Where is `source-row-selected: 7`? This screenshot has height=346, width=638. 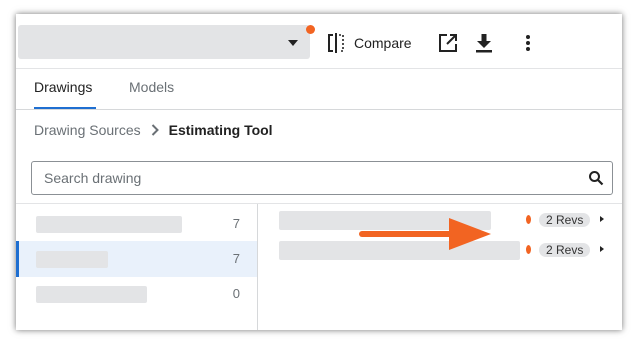 source-row-selected: 7 is located at coordinates (136, 259).